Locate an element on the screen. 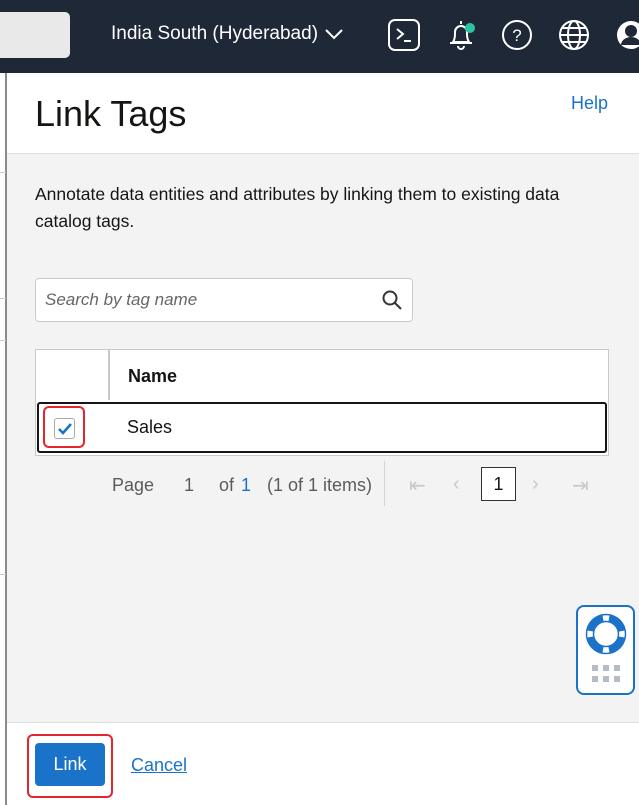 The height and width of the screenshot is (805, 639). total-pages: 1 is located at coordinates (246, 485).